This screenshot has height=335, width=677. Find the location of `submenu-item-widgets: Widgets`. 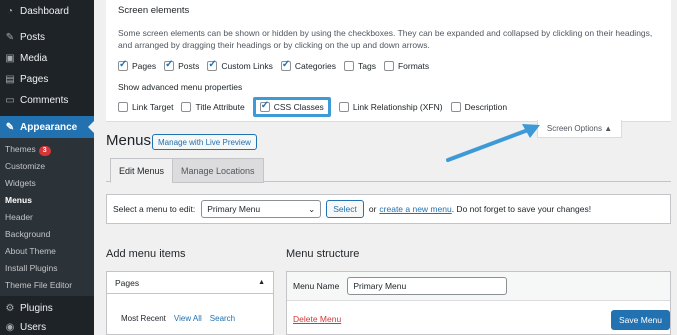

submenu-item-widgets: Widgets is located at coordinates (20, 183).